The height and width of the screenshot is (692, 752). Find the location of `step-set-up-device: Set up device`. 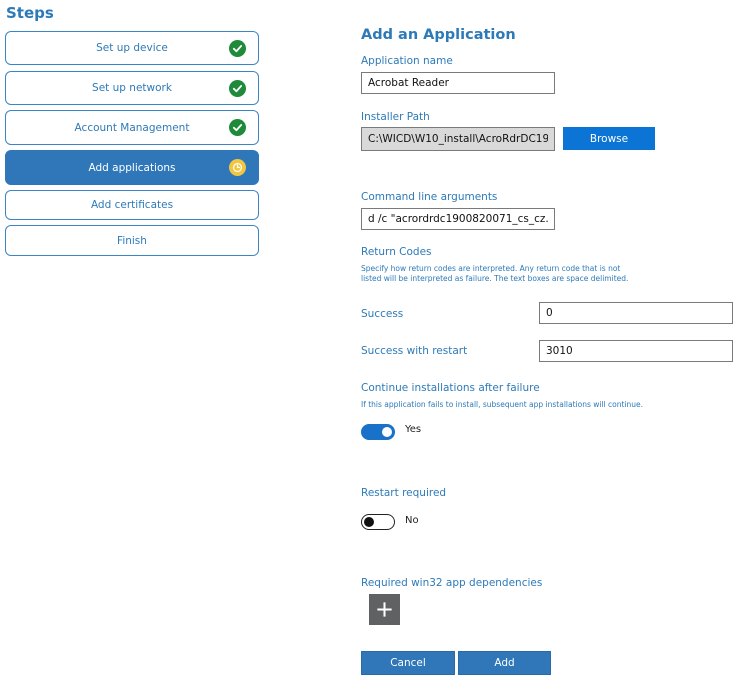

step-set-up-device: Set up device is located at coordinates (132, 48).